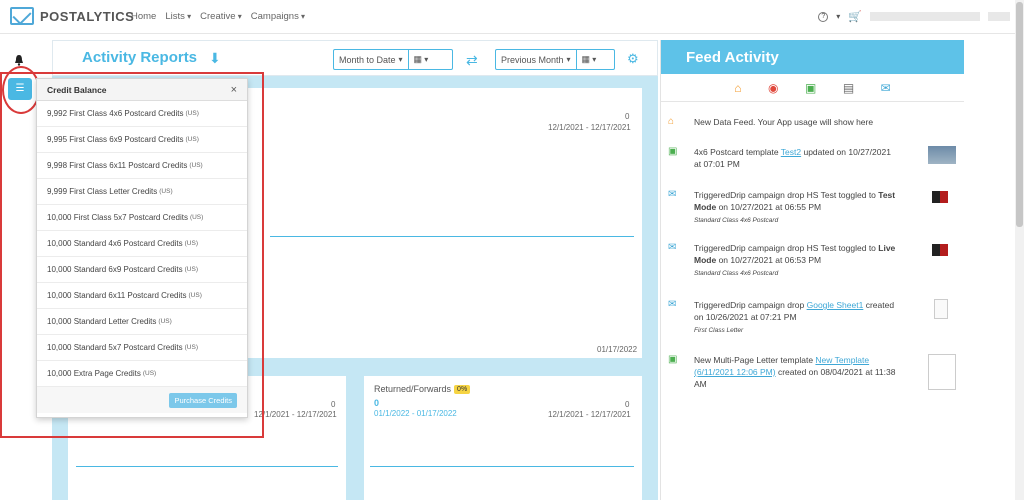 Image resolution: width=1024 pixels, height=500 pixels. I want to click on page-title: Activity Reports, so click(140, 57).